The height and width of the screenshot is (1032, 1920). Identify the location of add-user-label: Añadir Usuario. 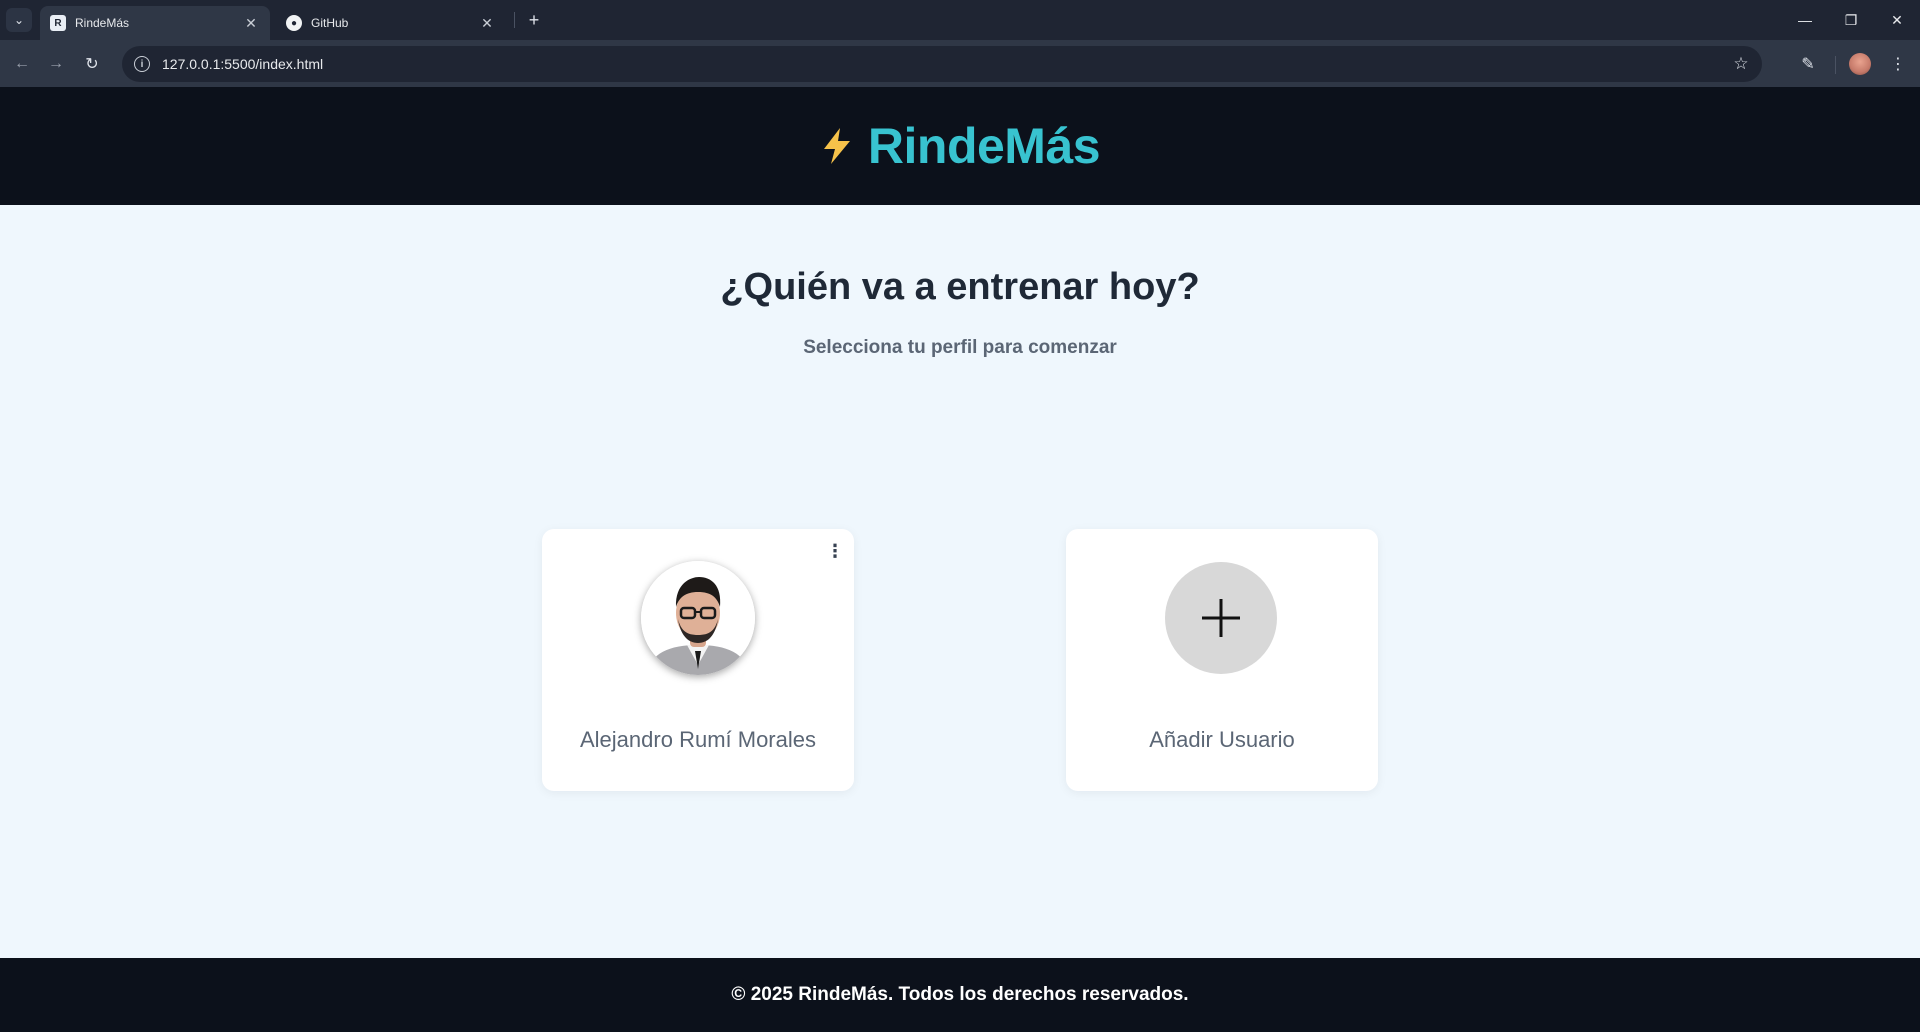
(1222, 739).